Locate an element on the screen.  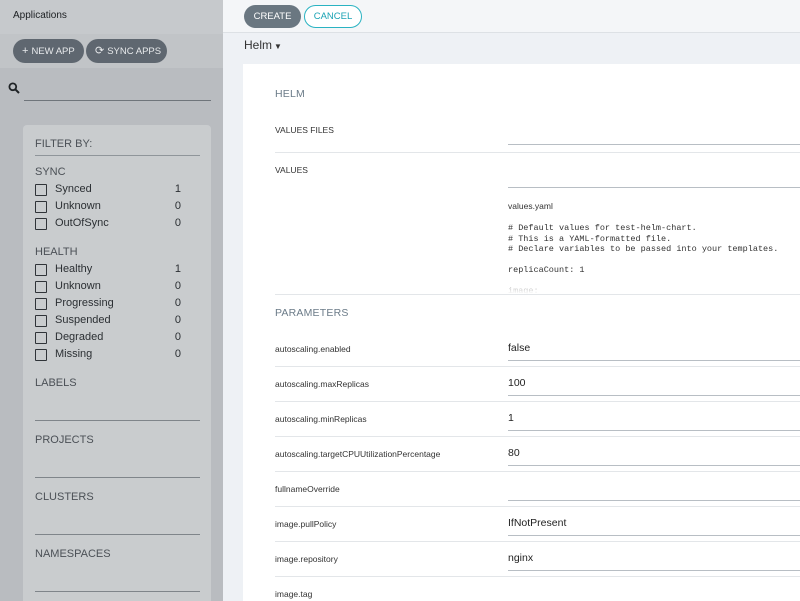
labels-filter-input is located at coordinates (117, 420).